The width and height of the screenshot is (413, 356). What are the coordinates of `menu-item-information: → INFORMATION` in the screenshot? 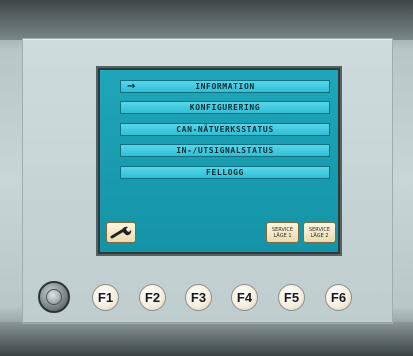 It's located at (225, 86).